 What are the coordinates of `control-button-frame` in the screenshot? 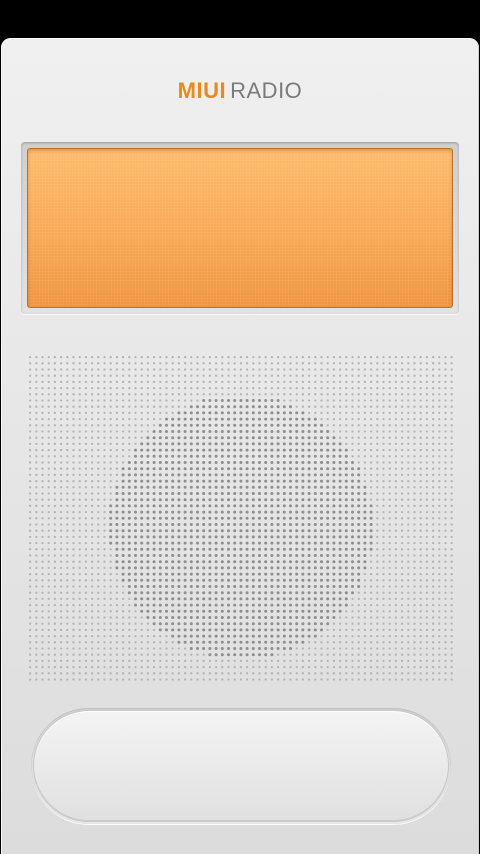 It's located at (241, 766).